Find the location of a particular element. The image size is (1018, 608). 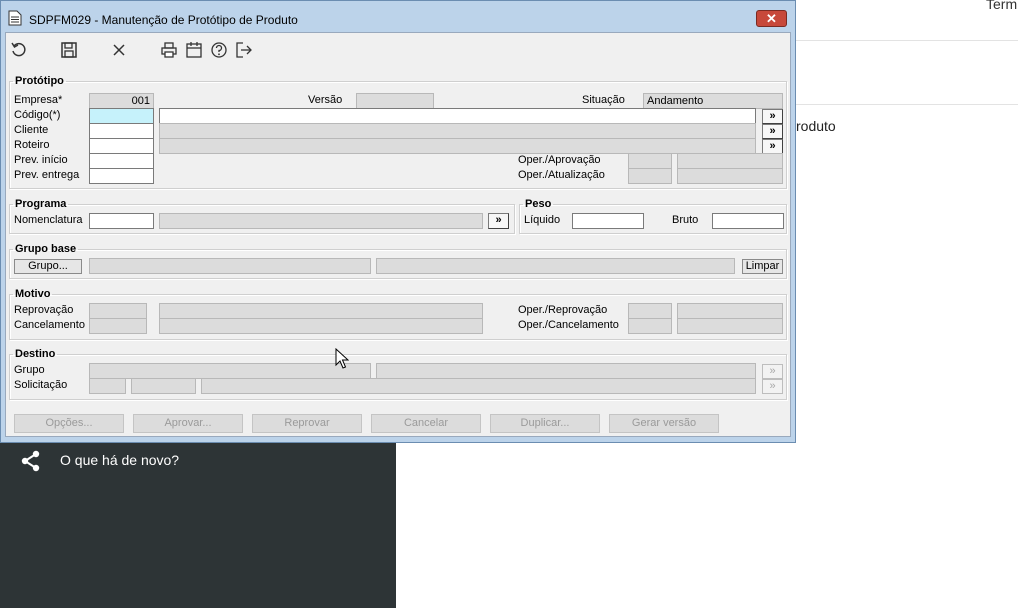

nomenclatura-pick-button: » is located at coordinates (498, 221).